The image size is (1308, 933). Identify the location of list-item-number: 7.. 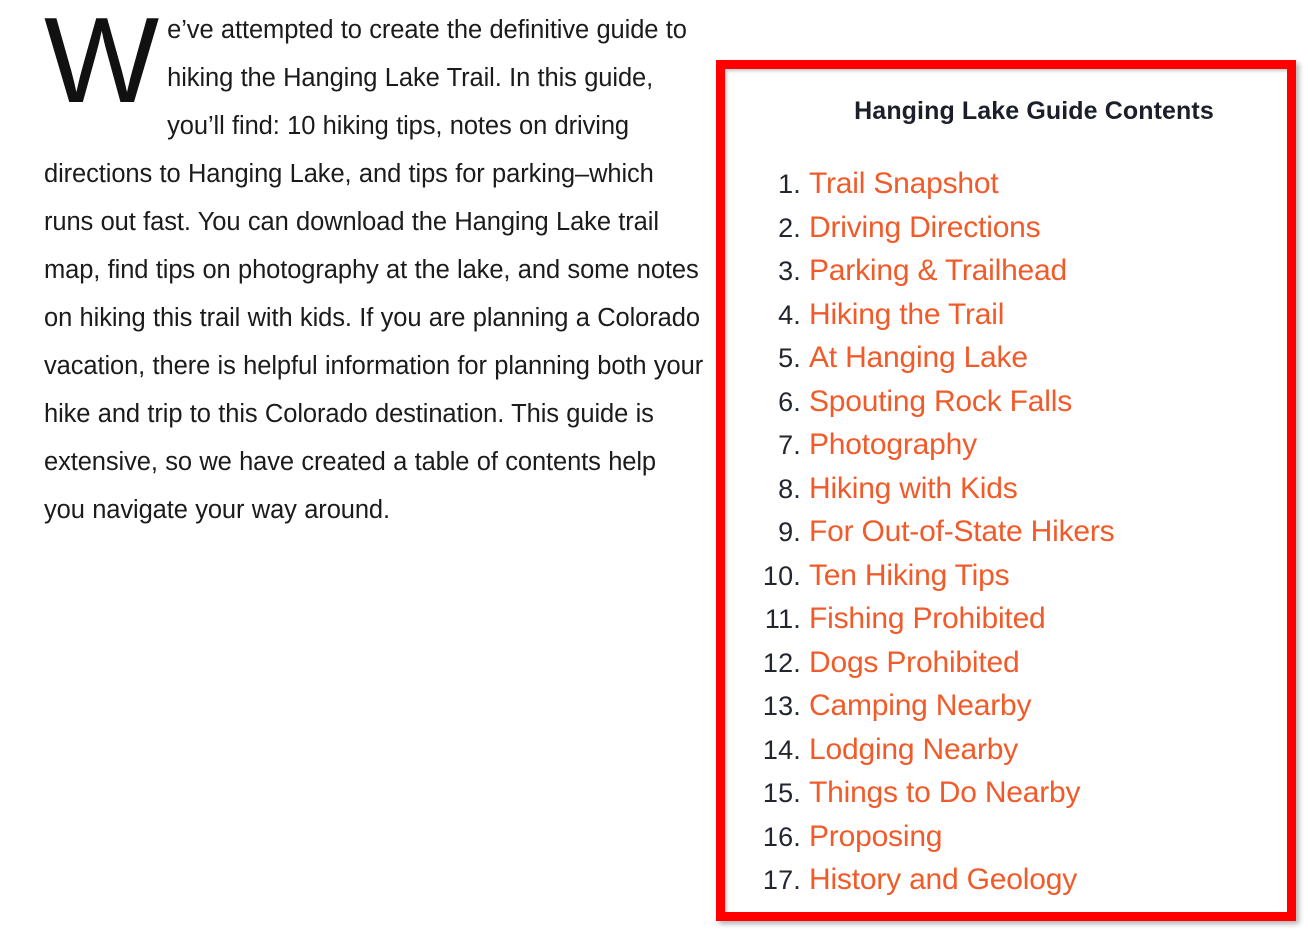
(789, 445).